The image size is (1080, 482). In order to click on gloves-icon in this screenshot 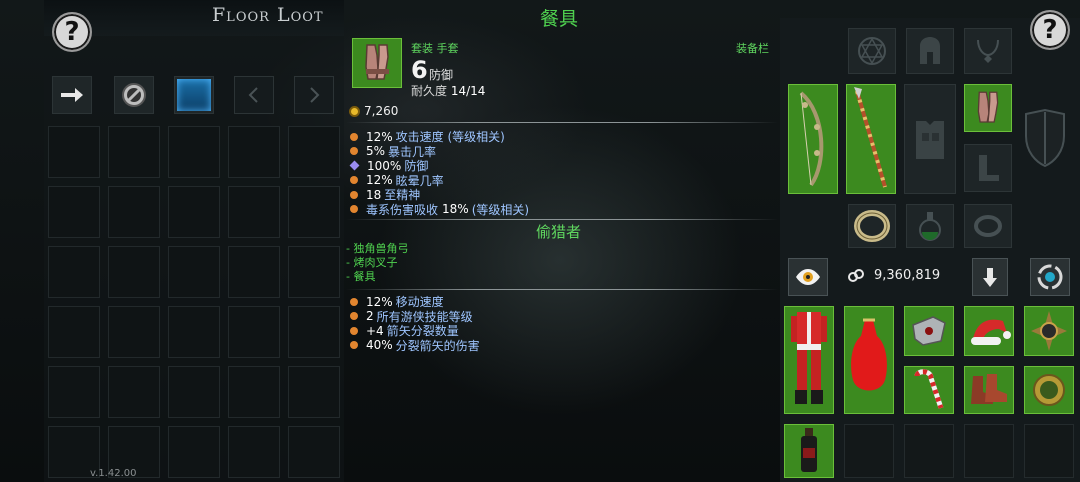, I will do `click(377, 62)`.